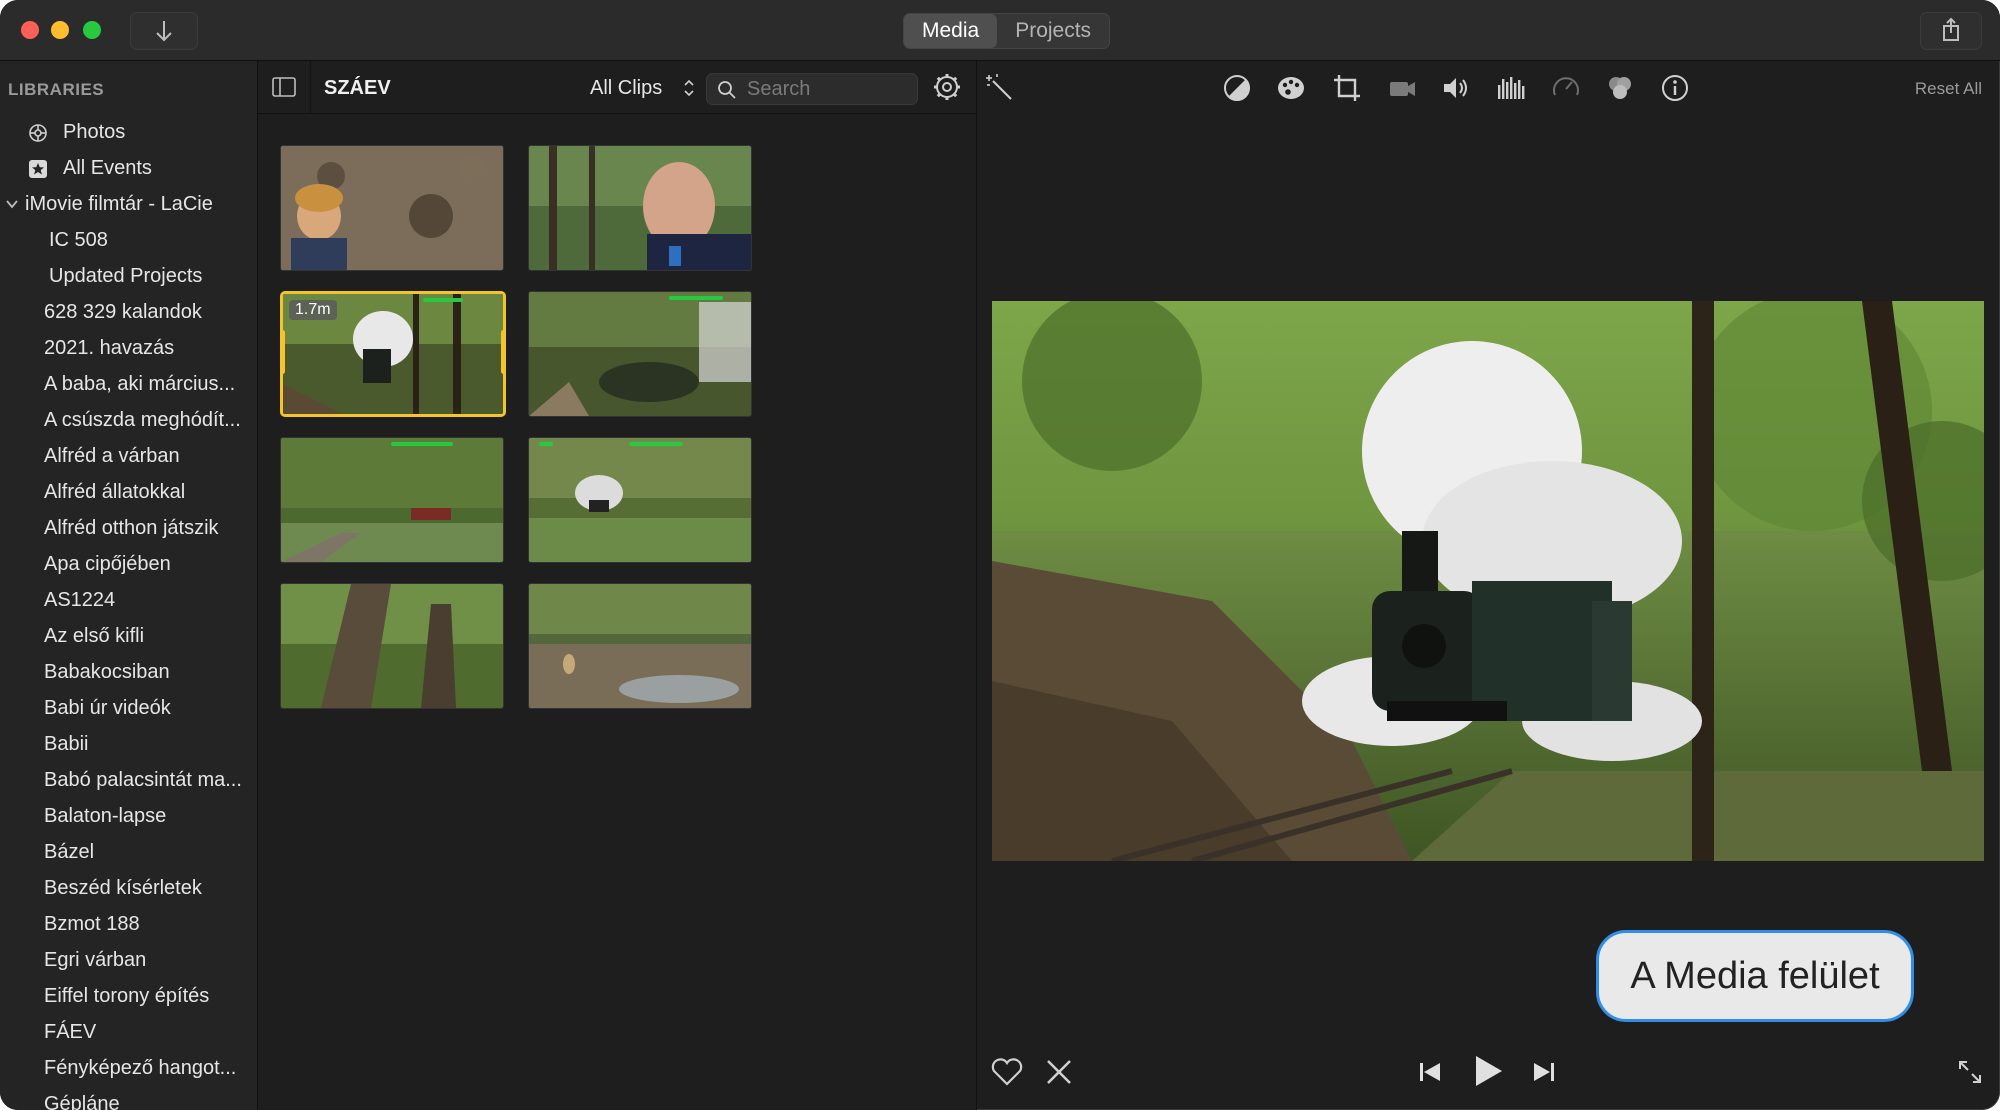 This screenshot has height=1110, width=2000. What do you see at coordinates (1948, 89) in the screenshot?
I see `reset-all-button: Reset All` at bounding box center [1948, 89].